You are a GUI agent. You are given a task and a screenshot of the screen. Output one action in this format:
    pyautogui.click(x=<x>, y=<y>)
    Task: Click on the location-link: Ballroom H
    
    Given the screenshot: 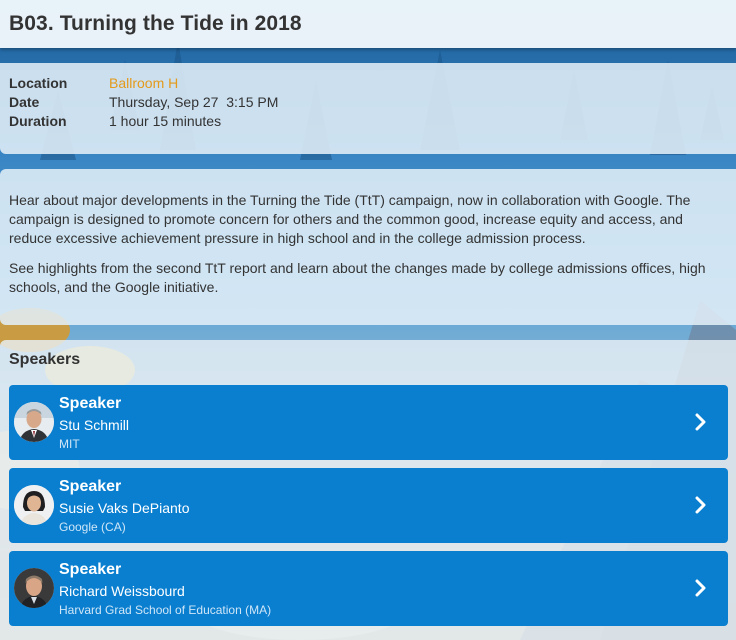 What is the action you would take?
    pyautogui.click(x=143, y=83)
    